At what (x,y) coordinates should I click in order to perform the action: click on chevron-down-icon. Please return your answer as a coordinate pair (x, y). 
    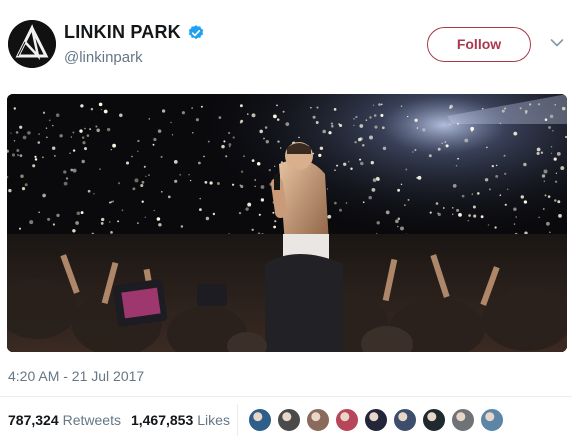
    Looking at the image, I should click on (557, 43).